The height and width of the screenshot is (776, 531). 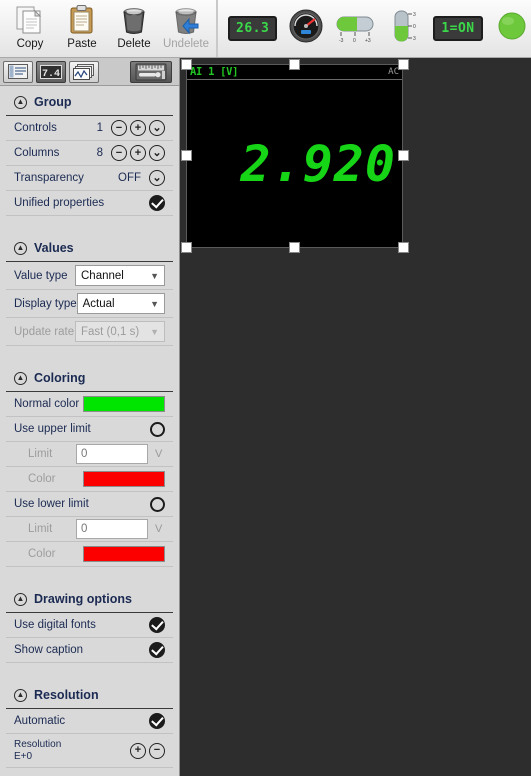 I want to click on selection-handle-top-center, so click(x=294, y=64).